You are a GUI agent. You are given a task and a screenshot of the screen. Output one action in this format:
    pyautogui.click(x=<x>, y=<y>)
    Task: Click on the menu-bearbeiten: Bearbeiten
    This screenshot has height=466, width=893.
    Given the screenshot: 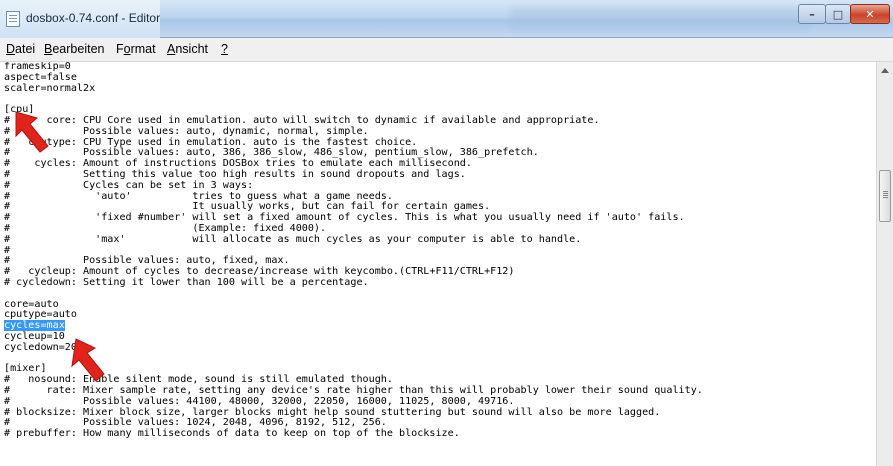 What is the action you would take?
    pyautogui.click(x=74, y=49)
    